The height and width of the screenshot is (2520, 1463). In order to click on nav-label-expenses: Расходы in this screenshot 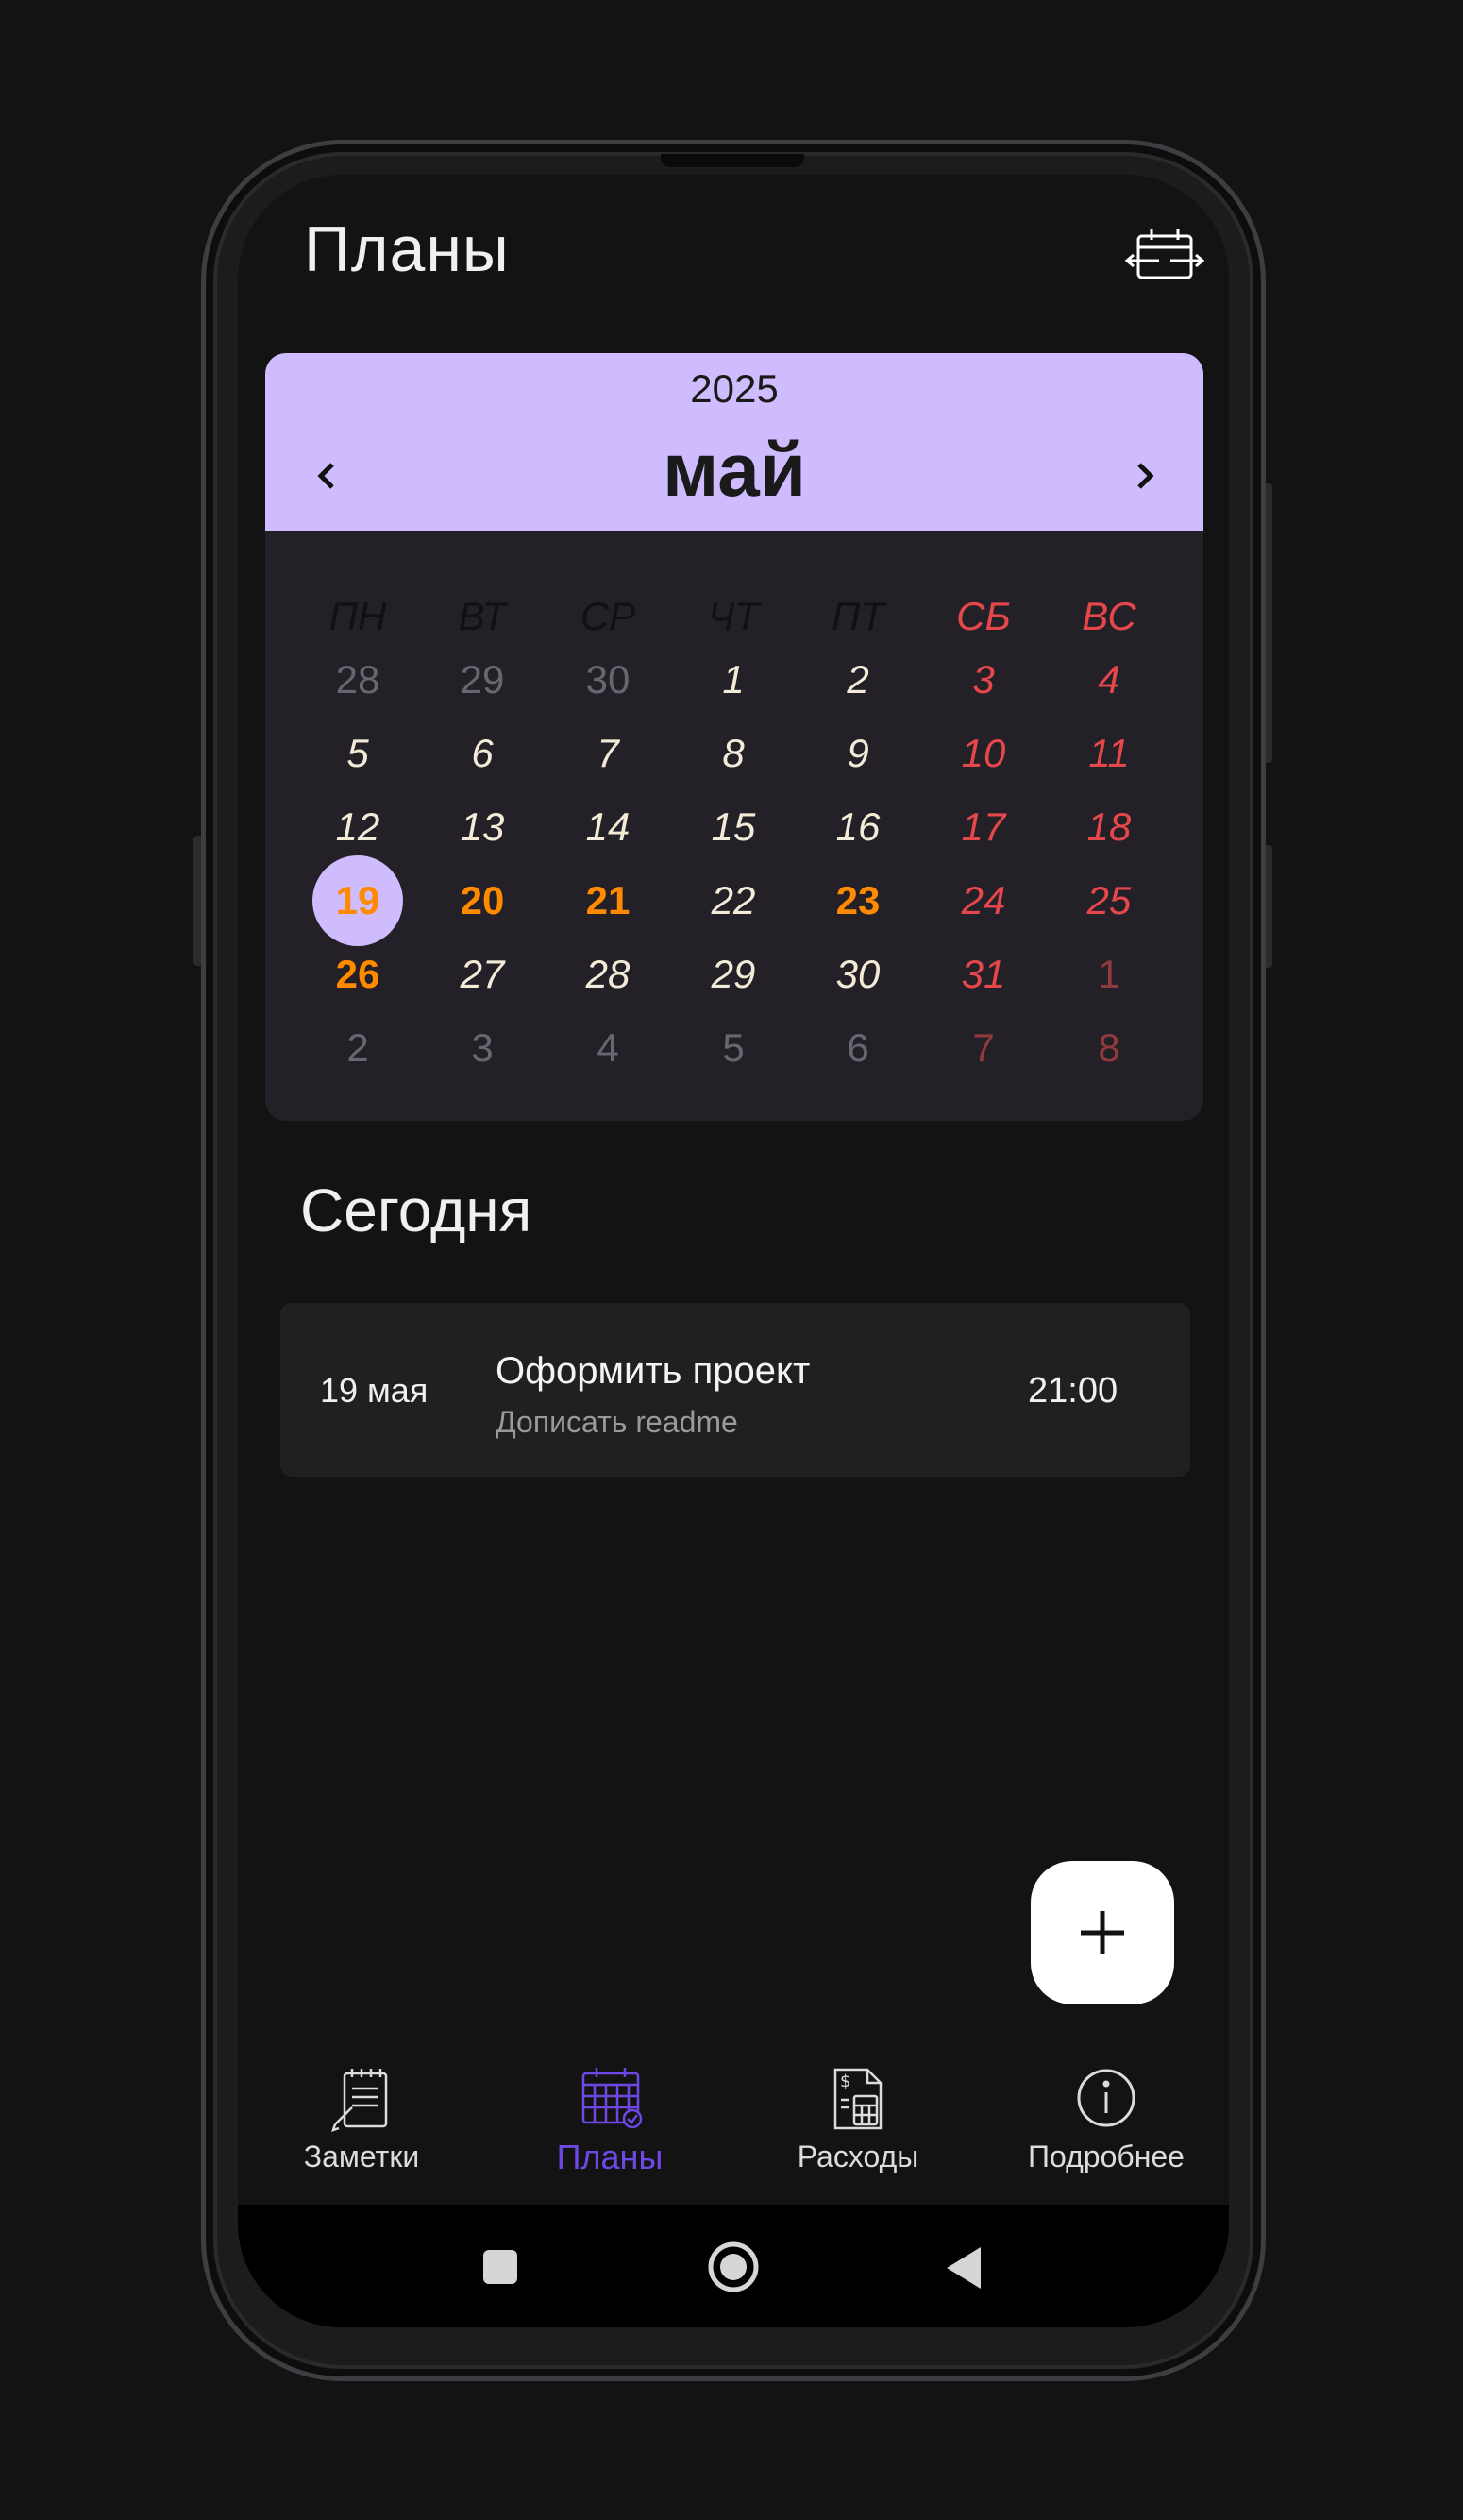, I will do `click(858, 2156)`.